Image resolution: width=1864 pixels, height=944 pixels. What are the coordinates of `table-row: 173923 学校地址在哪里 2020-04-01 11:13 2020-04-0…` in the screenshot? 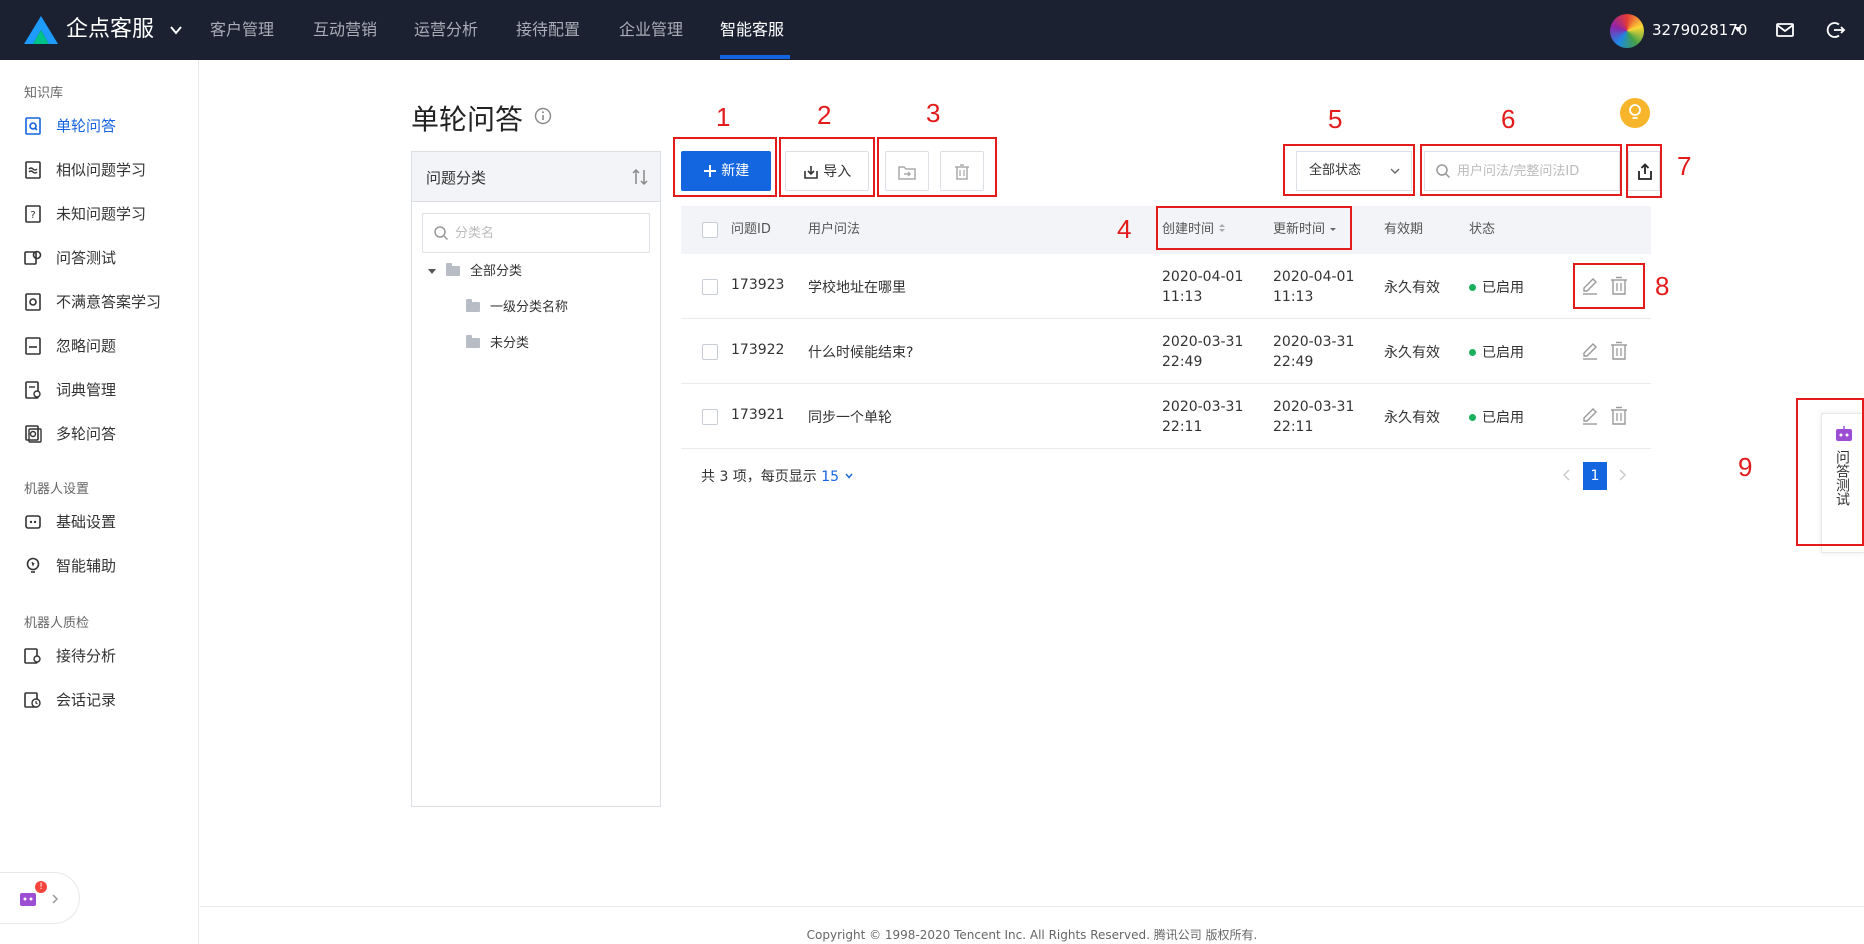 It's located at (1166, 286).